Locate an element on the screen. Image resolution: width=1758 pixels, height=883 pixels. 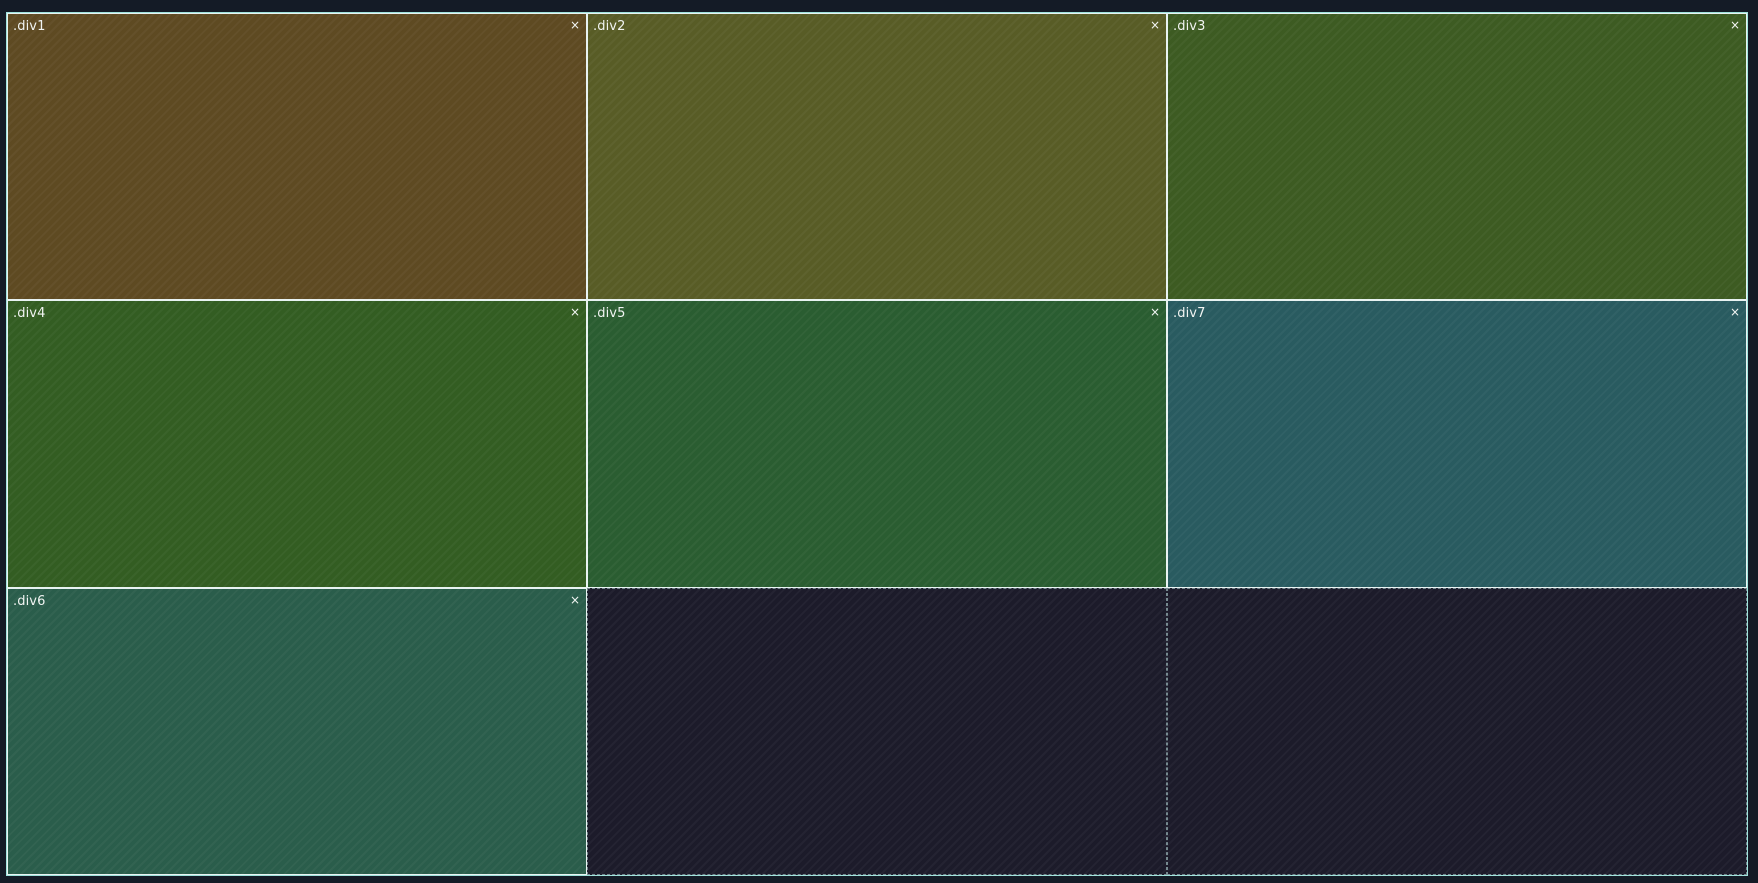
grid-item-div5: .div5 × is located at coordinates (877, 444).